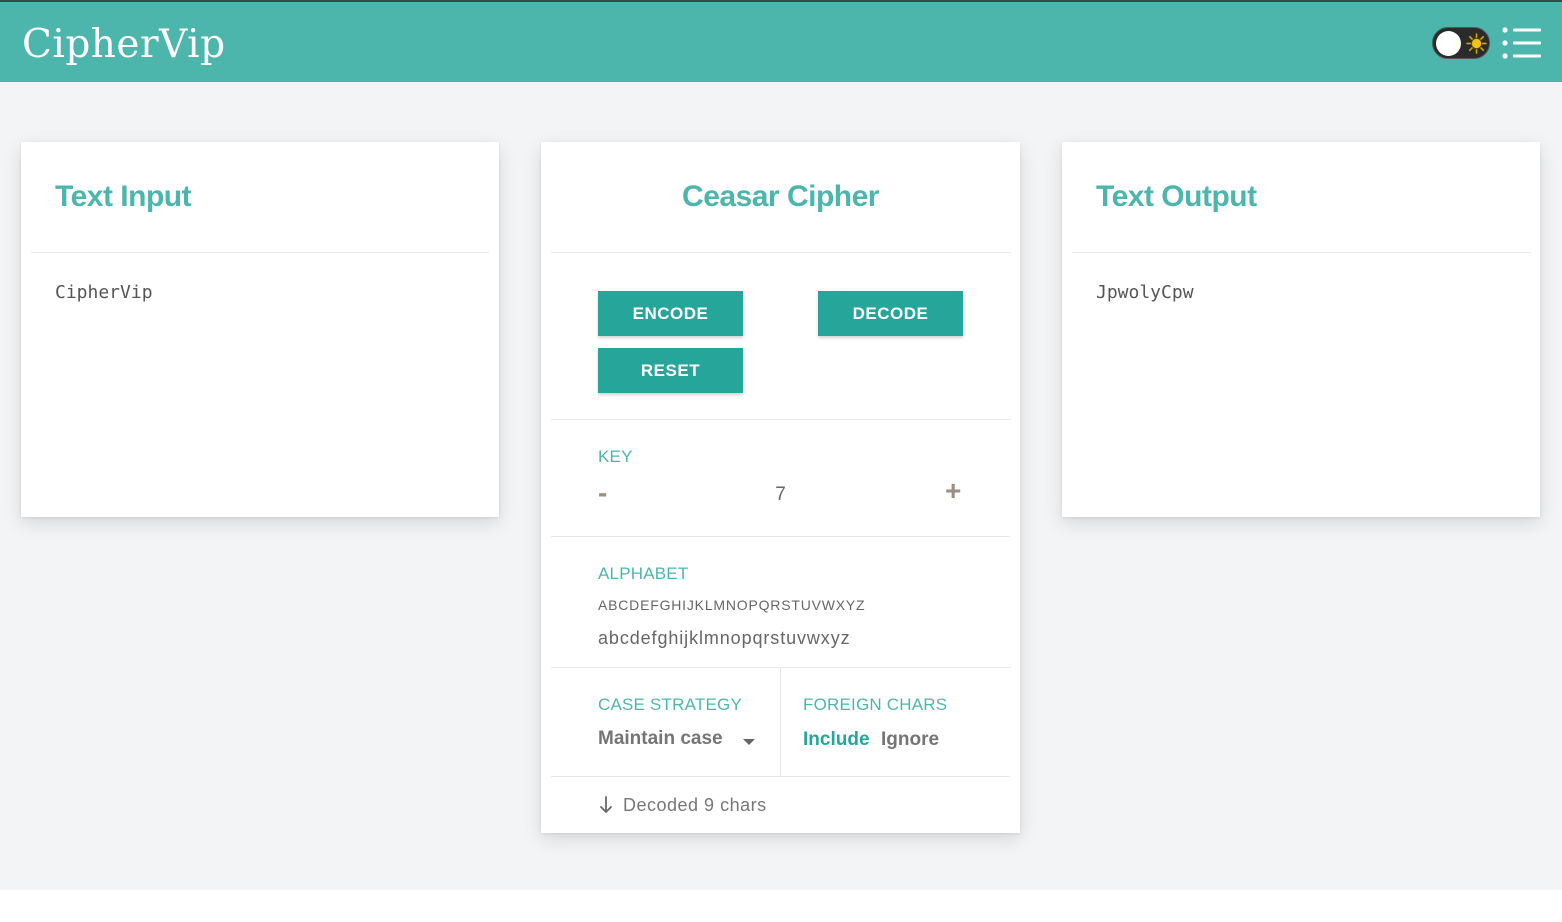 Image resolution: width=1562 pixels, height=922 pixels. Describe the element at coordinates (780, 196) in the screenshot. I see `cipher-title: Ceasar Cipher` at that location.